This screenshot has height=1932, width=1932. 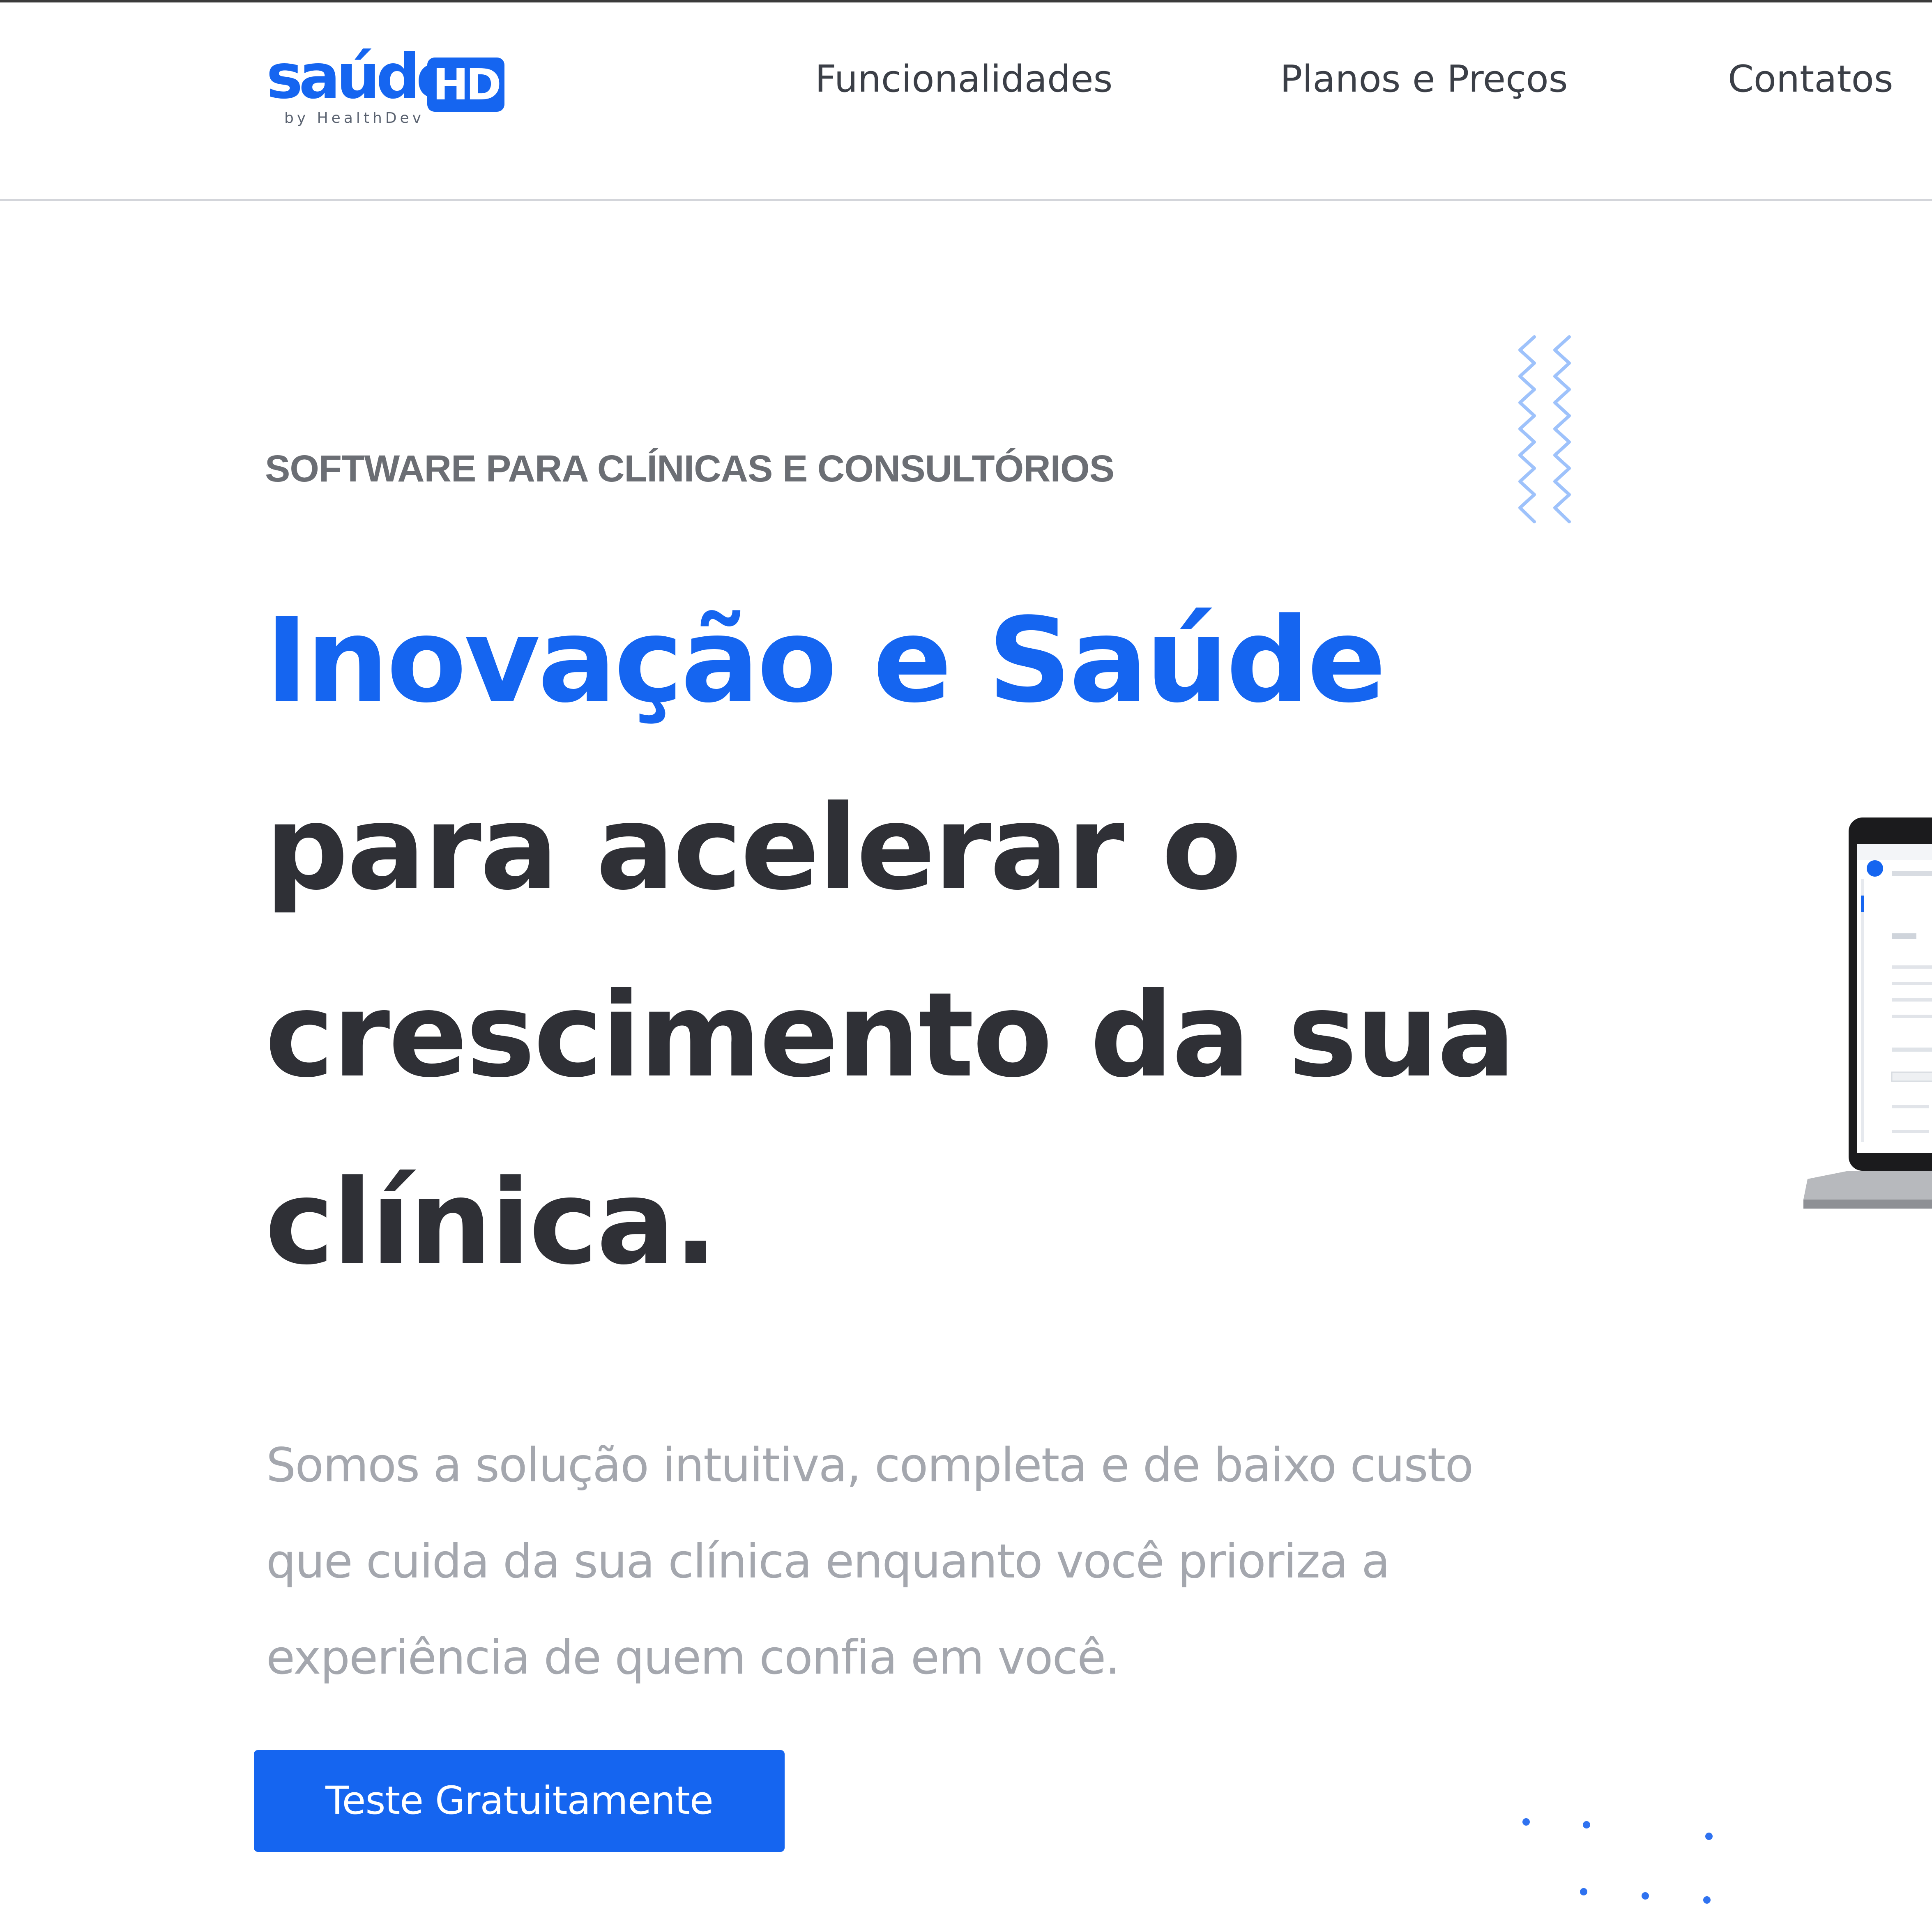 What do you see at coordinates (753, 848) in the screenshot?
I see `headline-line: para acelerar o` at bounding box center [753, 848].